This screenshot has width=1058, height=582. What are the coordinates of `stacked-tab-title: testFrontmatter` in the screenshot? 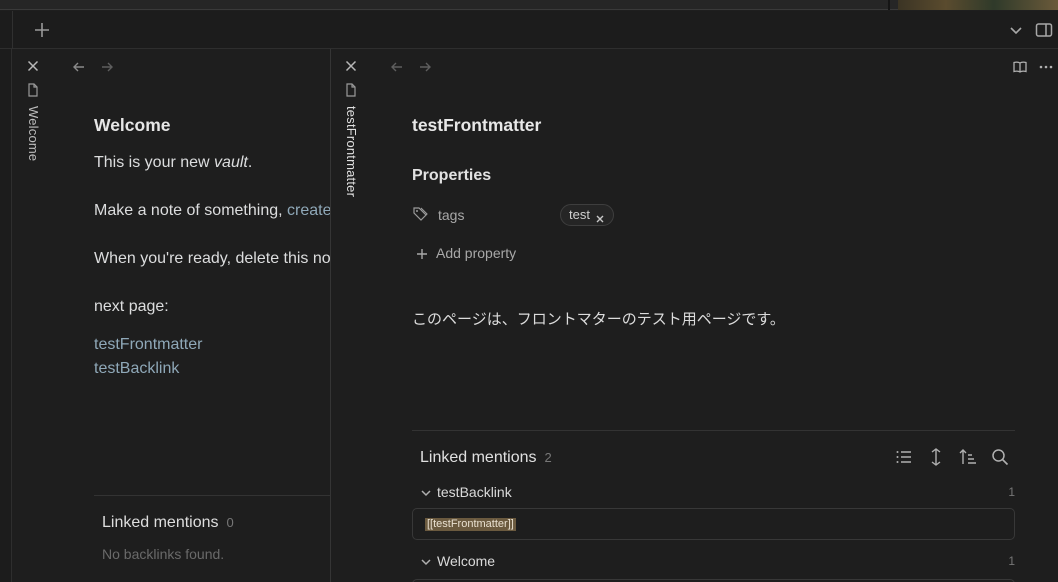 It's located at (351, 151).